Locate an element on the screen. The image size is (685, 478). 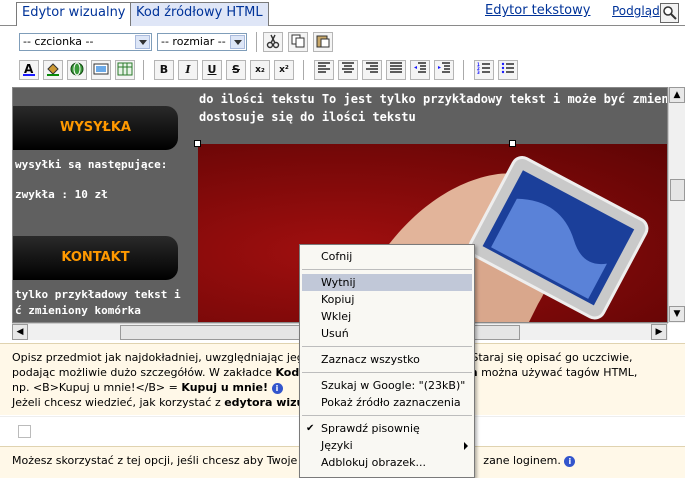
globe-icon is located at coordinates (77, 69).